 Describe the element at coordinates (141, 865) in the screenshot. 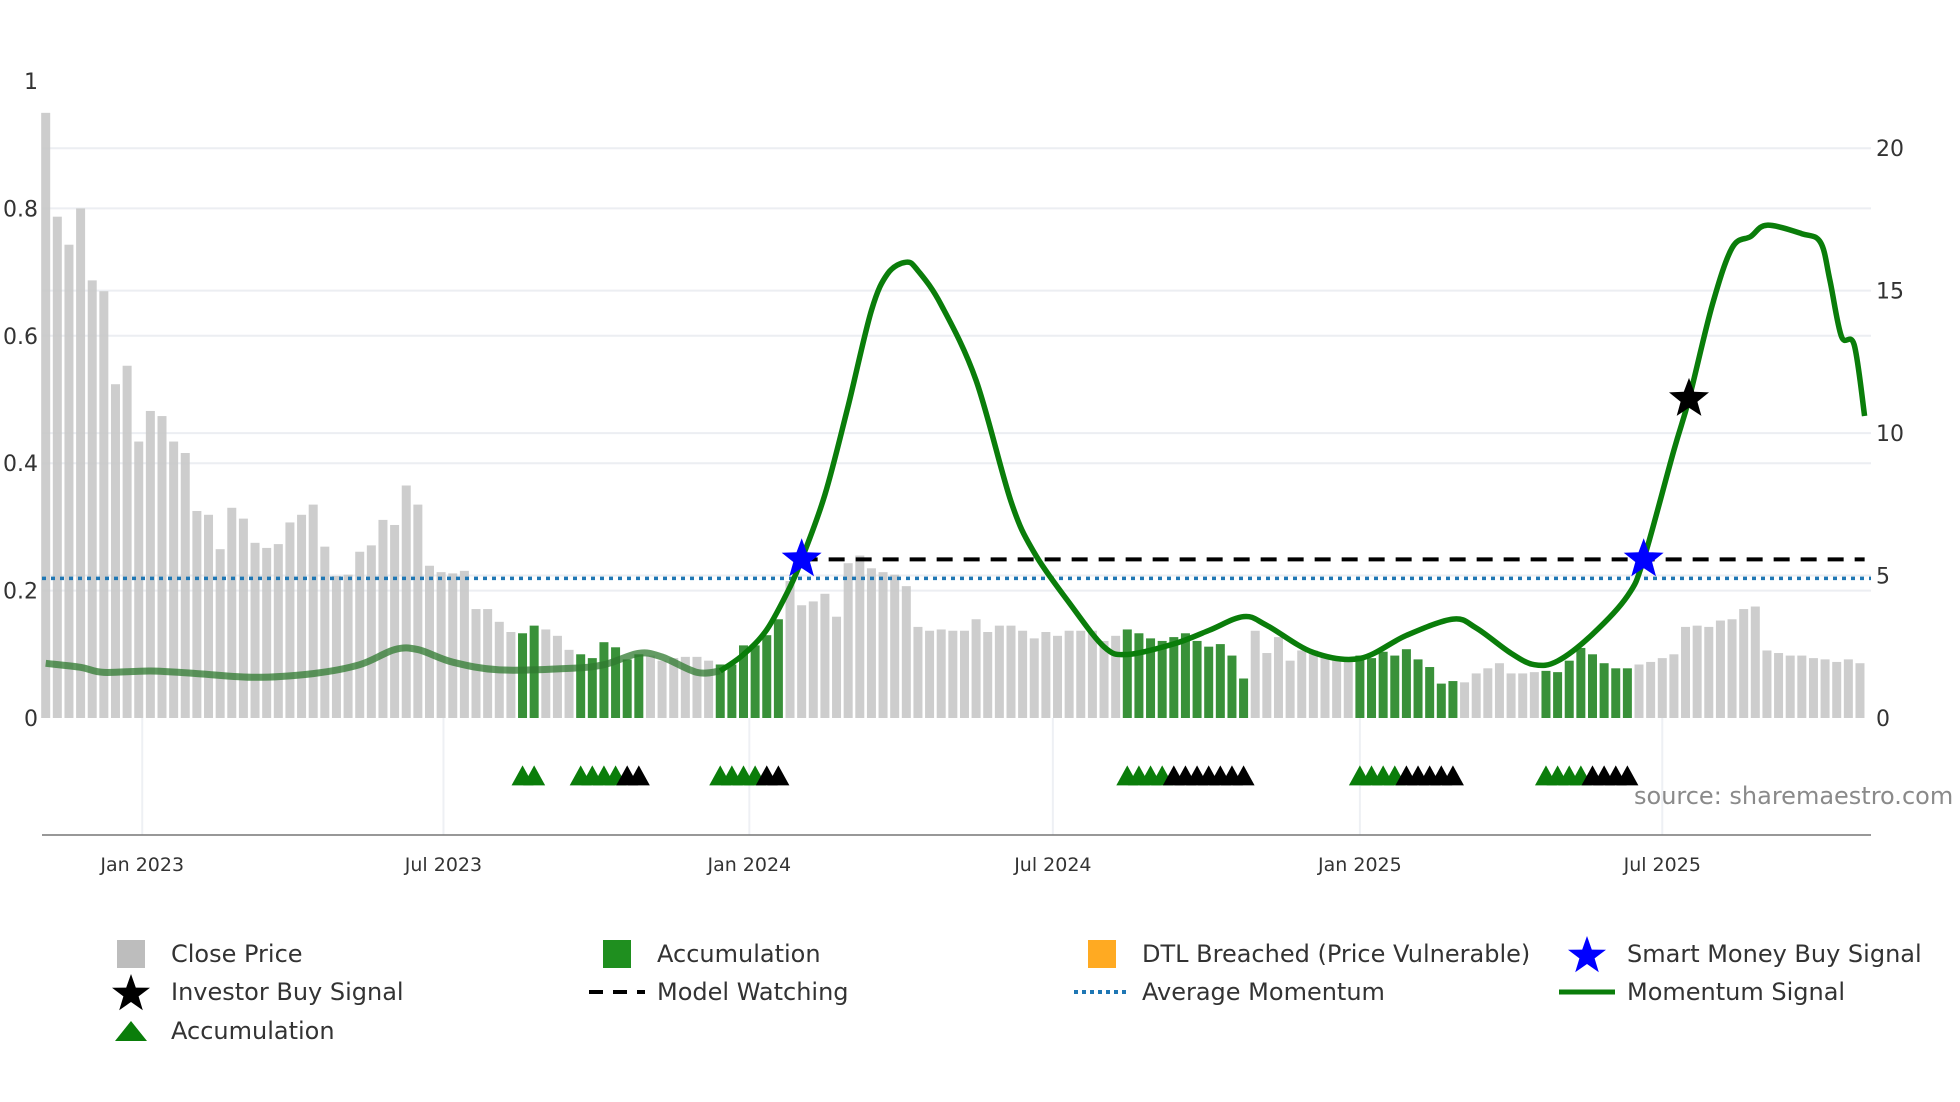

I see `x-tick-label: Jan 2023` at that location.